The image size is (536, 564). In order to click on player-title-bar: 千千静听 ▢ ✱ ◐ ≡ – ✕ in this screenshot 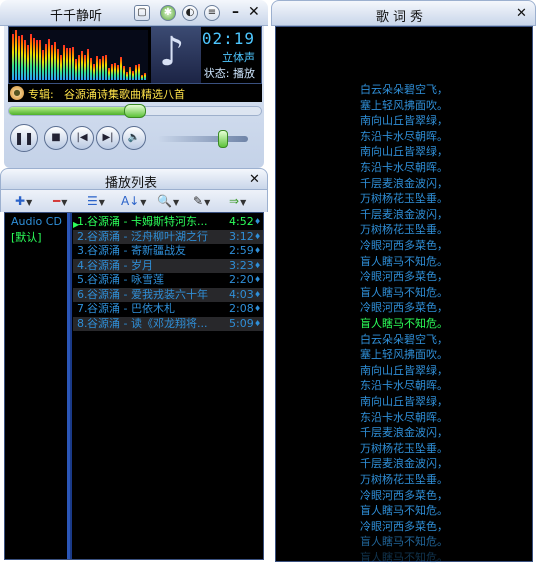, I will do `click(134, 13)`.